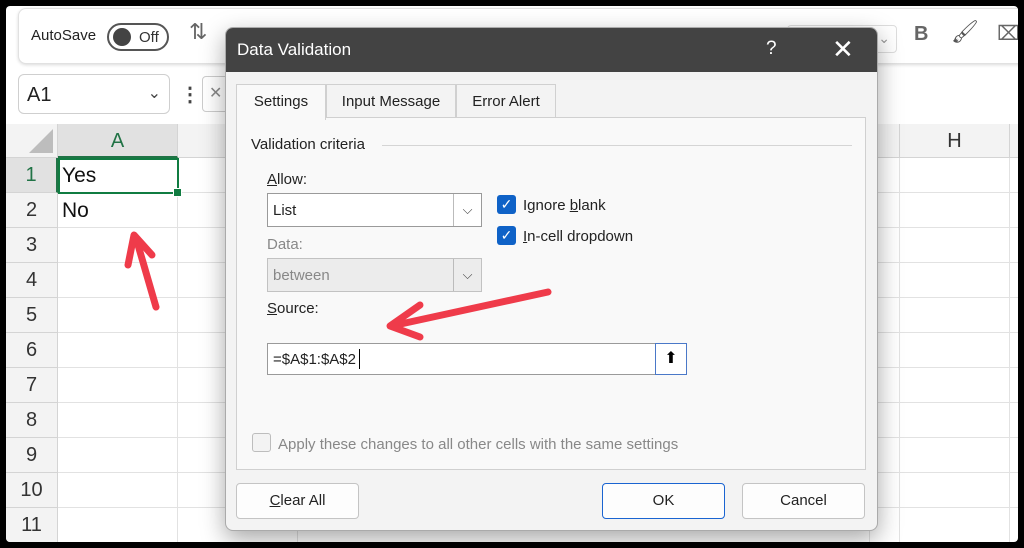 The image size is (1024, 548). Describe the element at coordinates (122, 37) in the screenshot. I see `toggle-knob` at that location.